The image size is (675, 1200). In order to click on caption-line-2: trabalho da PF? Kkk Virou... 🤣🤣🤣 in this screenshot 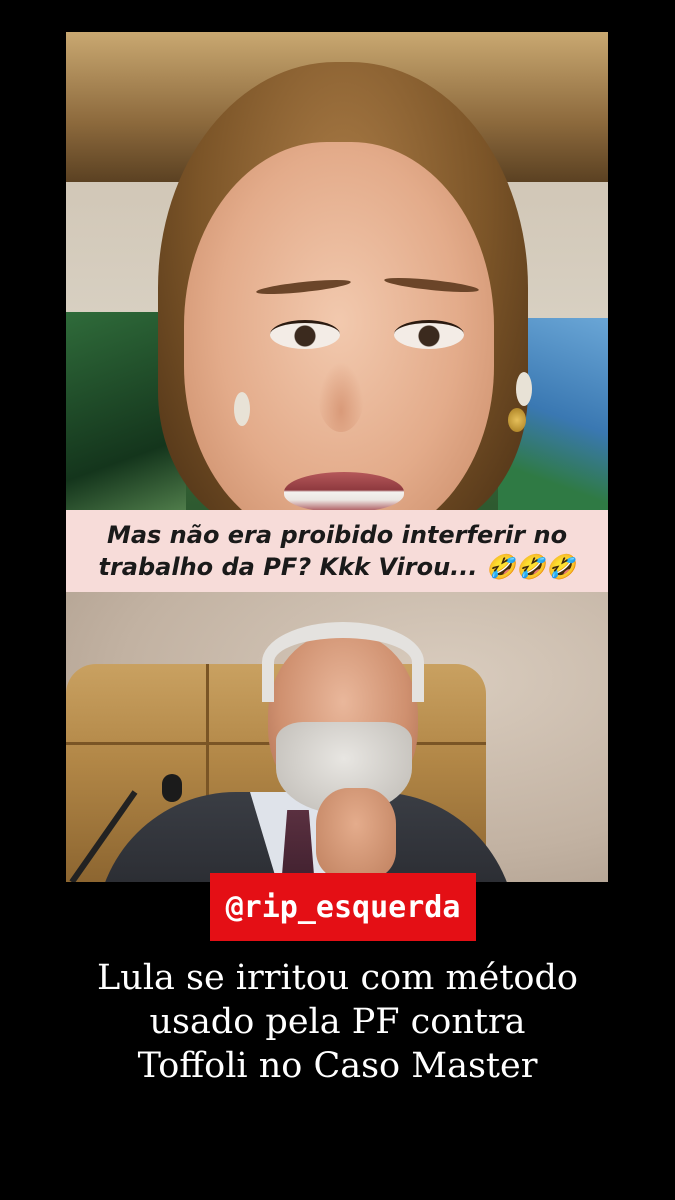, I will do `click(337, 567)`.